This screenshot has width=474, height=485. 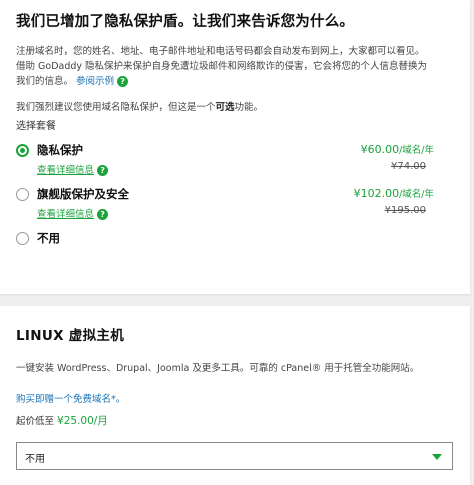 What do you see at coordinates (70, 336) in the screenshot?
I see `hosting-title: LINUX 虚拟主机` at bounding box center [70, 336].